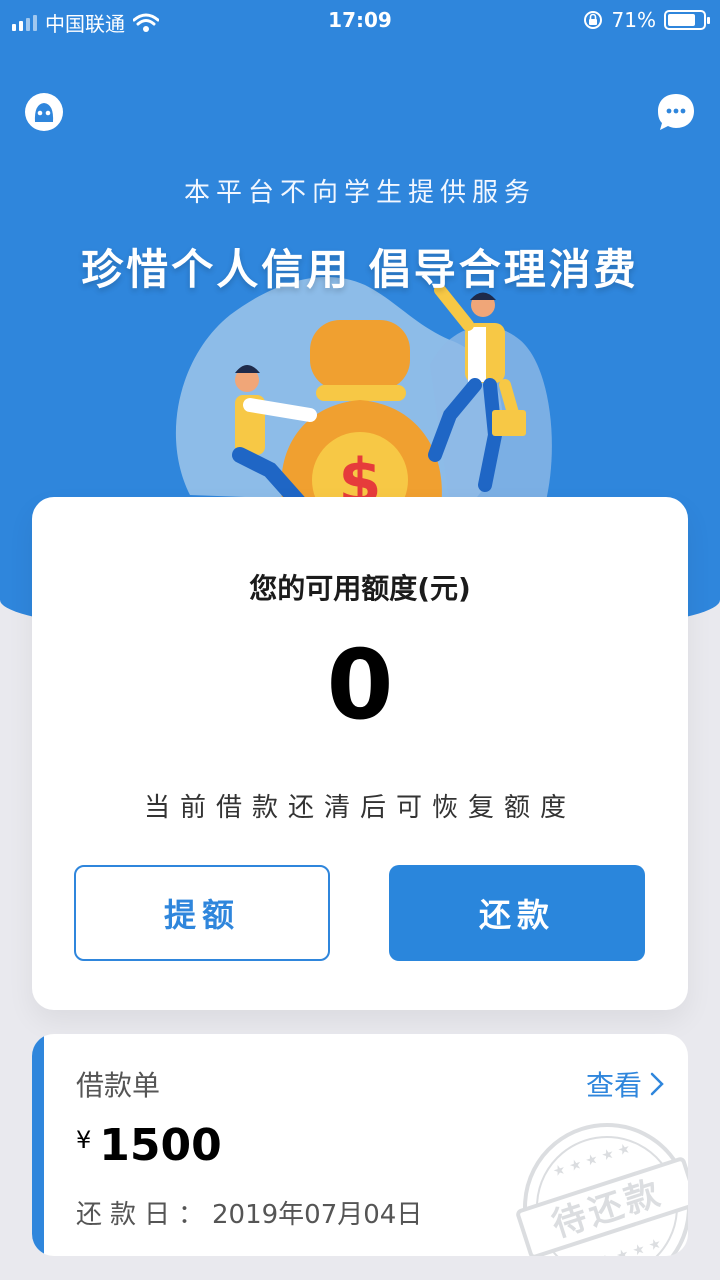  I want to click on chevron-right-icon, so click(657, 1084).